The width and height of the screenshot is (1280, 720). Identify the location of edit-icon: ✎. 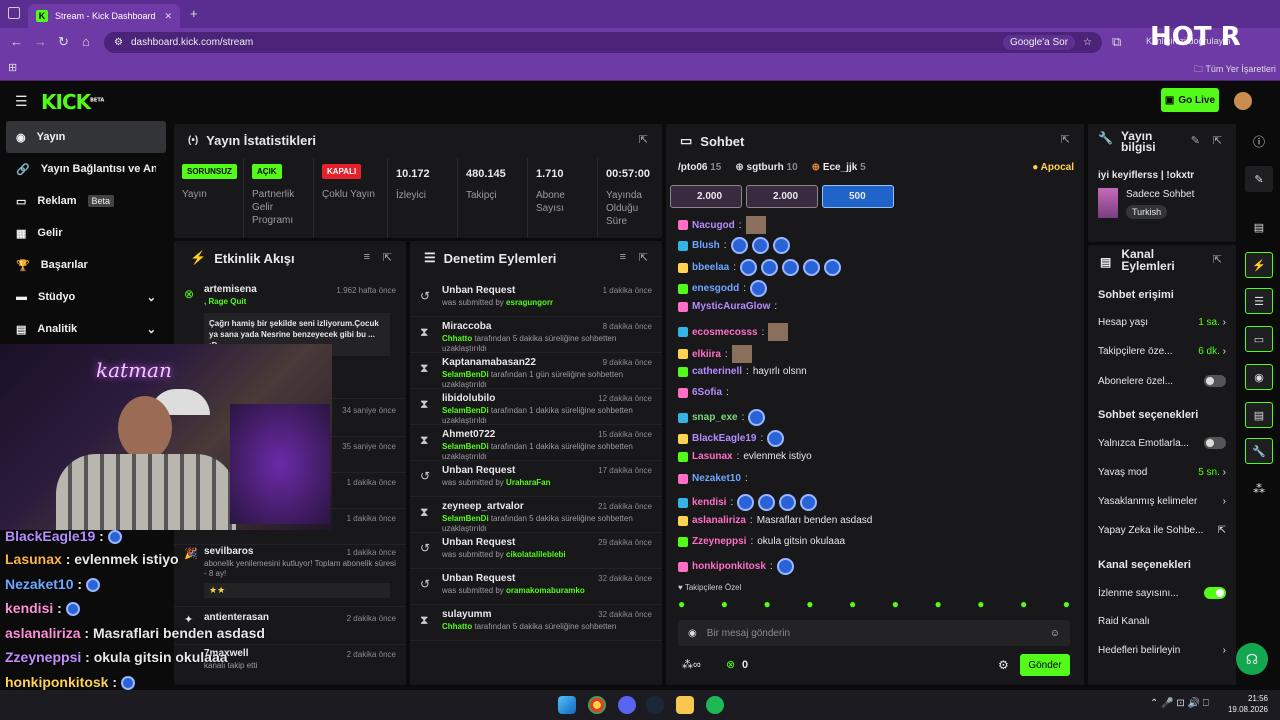
(1195, 140).